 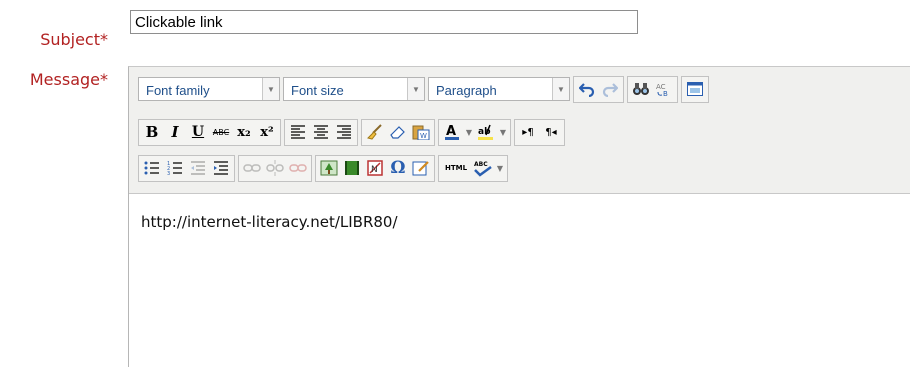 I want to click on unlink-icon, so click(x=275, y=168).